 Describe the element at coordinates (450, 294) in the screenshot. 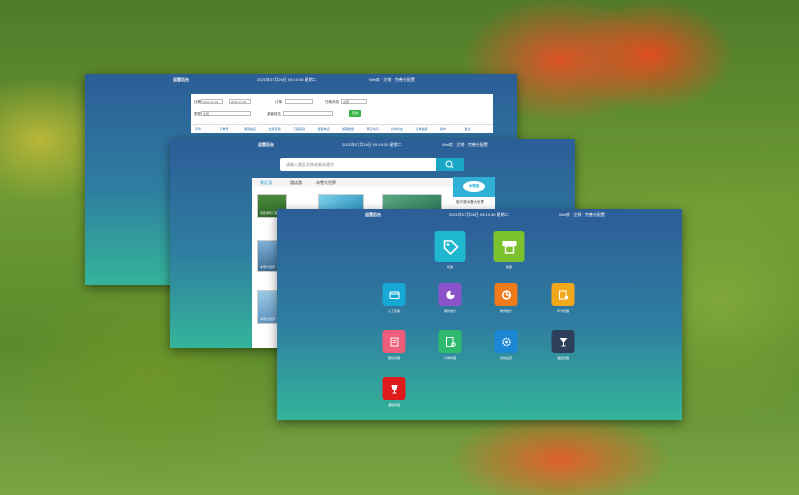

I see `pie-chart-icon` at that location.